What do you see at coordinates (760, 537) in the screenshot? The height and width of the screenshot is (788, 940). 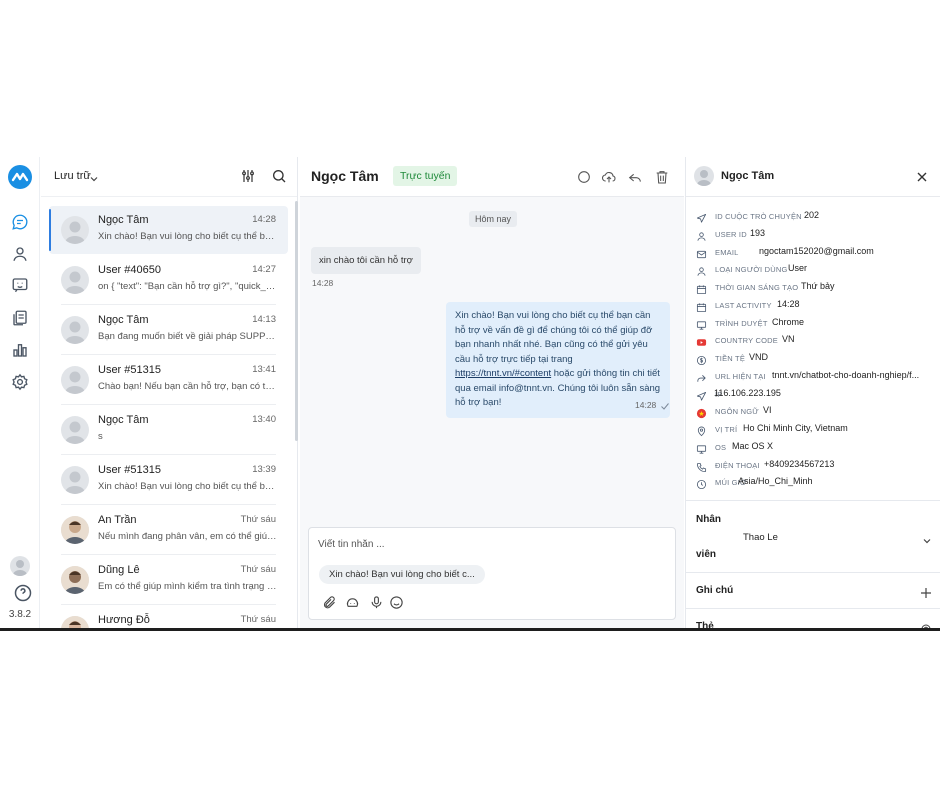 I see `staff-assignee-select: Thao Le` at bounding box center [760, 537].